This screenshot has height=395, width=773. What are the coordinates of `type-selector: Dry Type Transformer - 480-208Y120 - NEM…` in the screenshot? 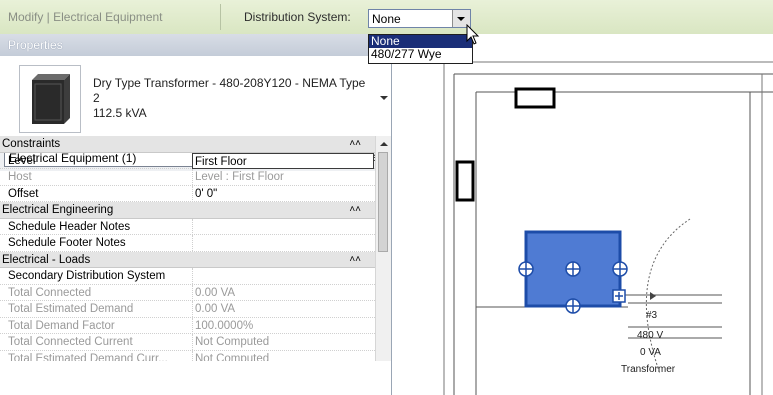 It's located at (195, 99).